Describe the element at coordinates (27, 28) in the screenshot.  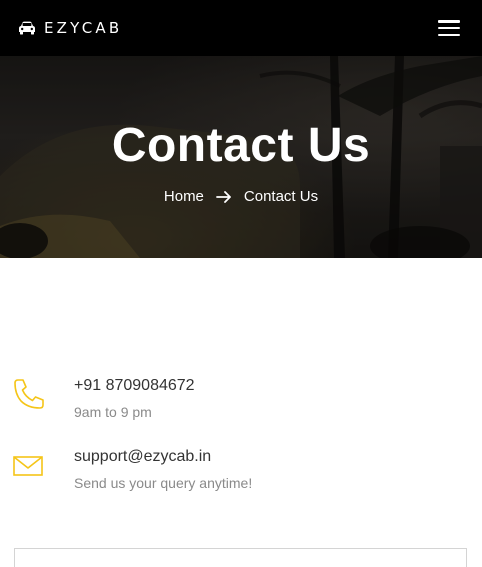
I see `car-icon` at that location.